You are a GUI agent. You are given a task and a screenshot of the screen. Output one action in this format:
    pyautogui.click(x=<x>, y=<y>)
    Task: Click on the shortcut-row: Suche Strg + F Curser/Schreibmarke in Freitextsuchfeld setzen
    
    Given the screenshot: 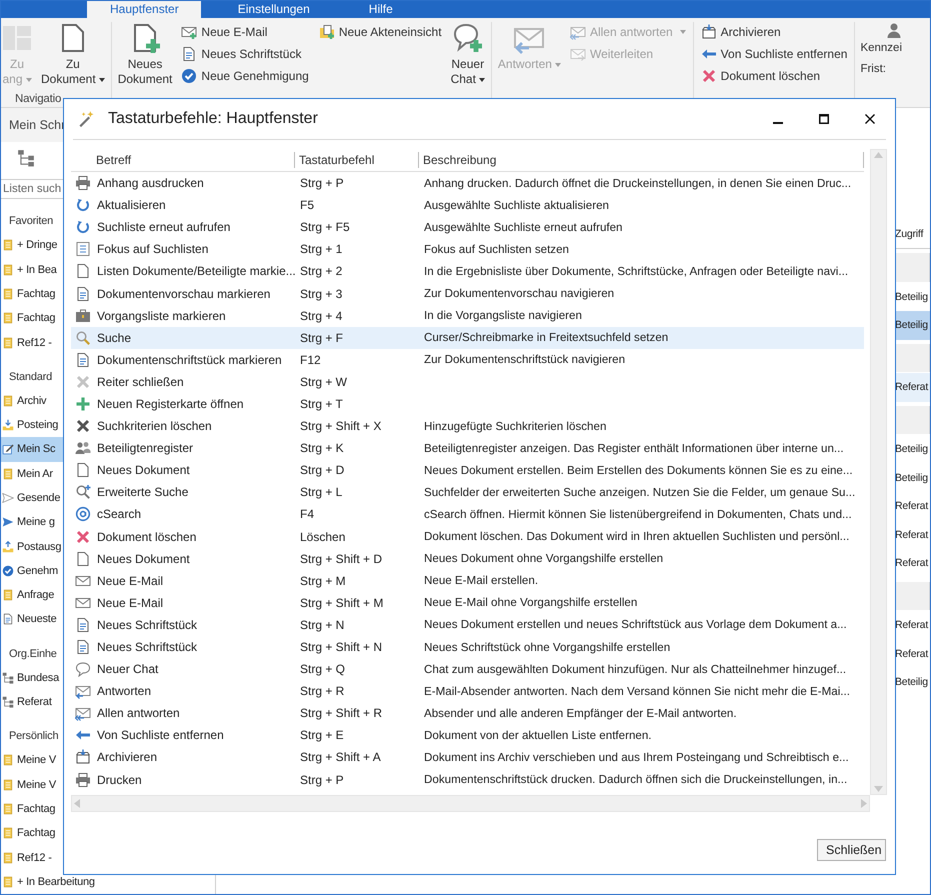 What is the action you would take?
    pyautogui.click(x=467, y=337)
    